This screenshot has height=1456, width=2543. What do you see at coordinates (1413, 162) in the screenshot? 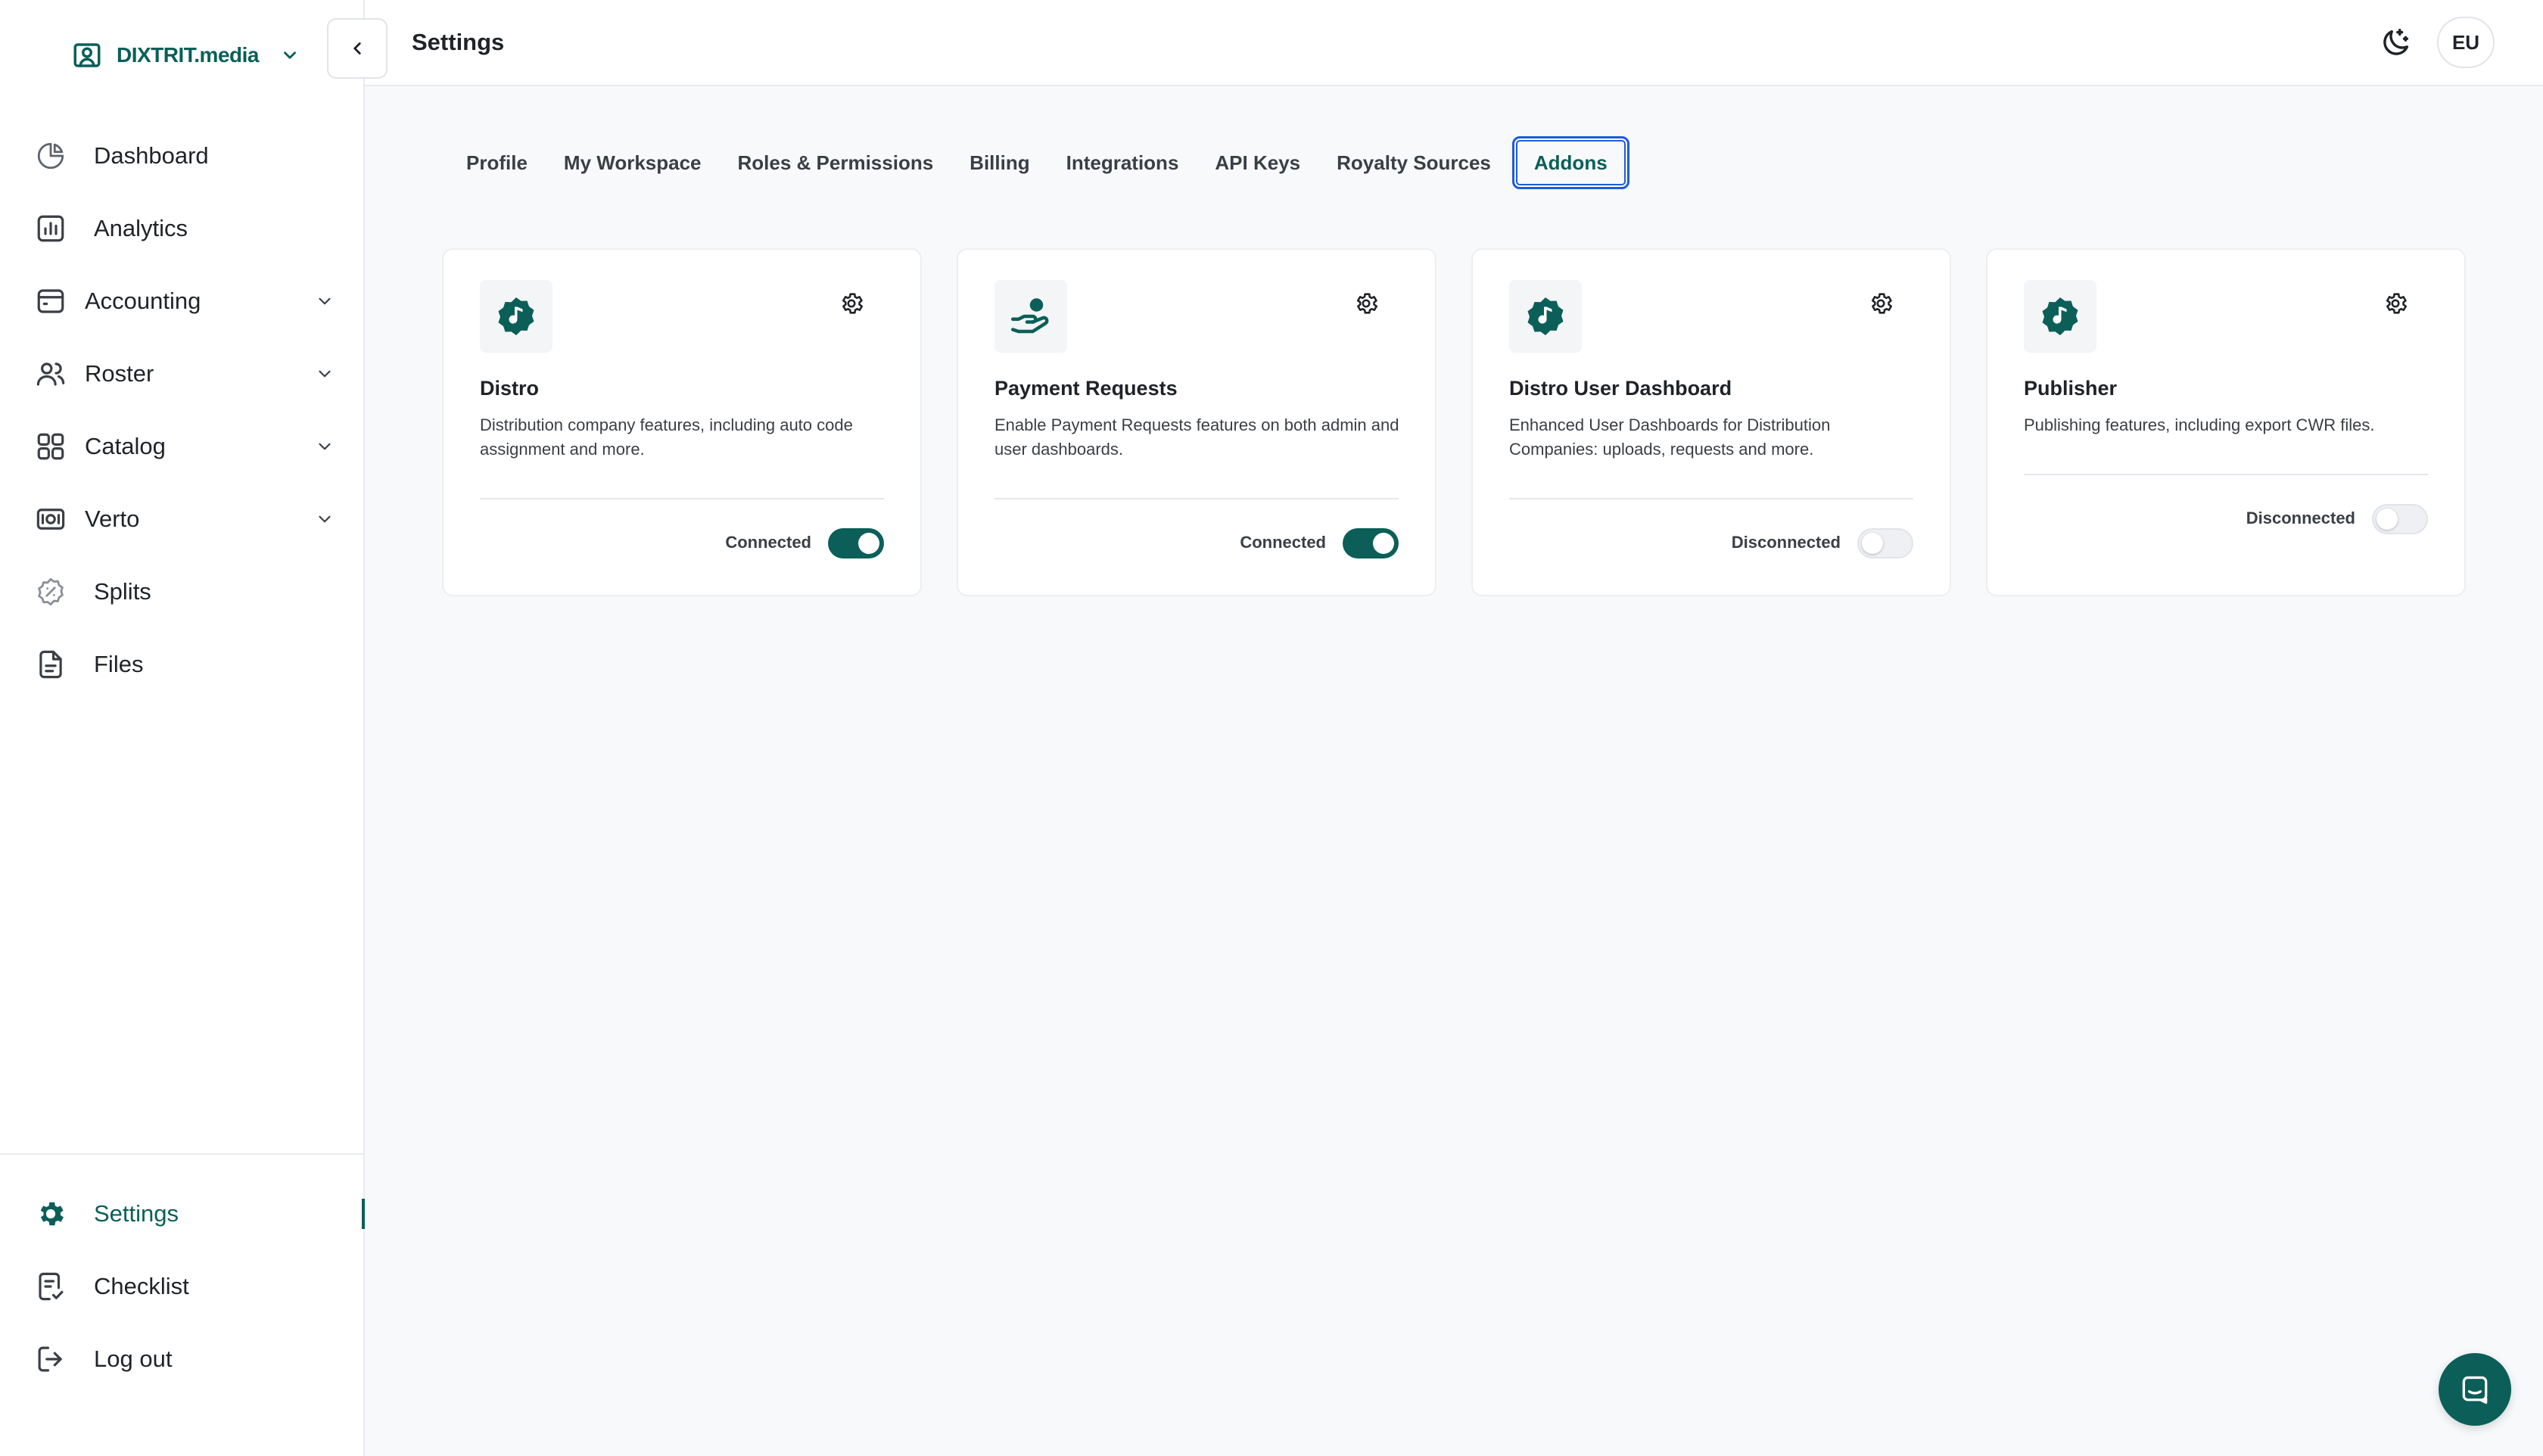
I see `tab-royalty-sources: Royalty Sources` at bounding box center [1413, 162].